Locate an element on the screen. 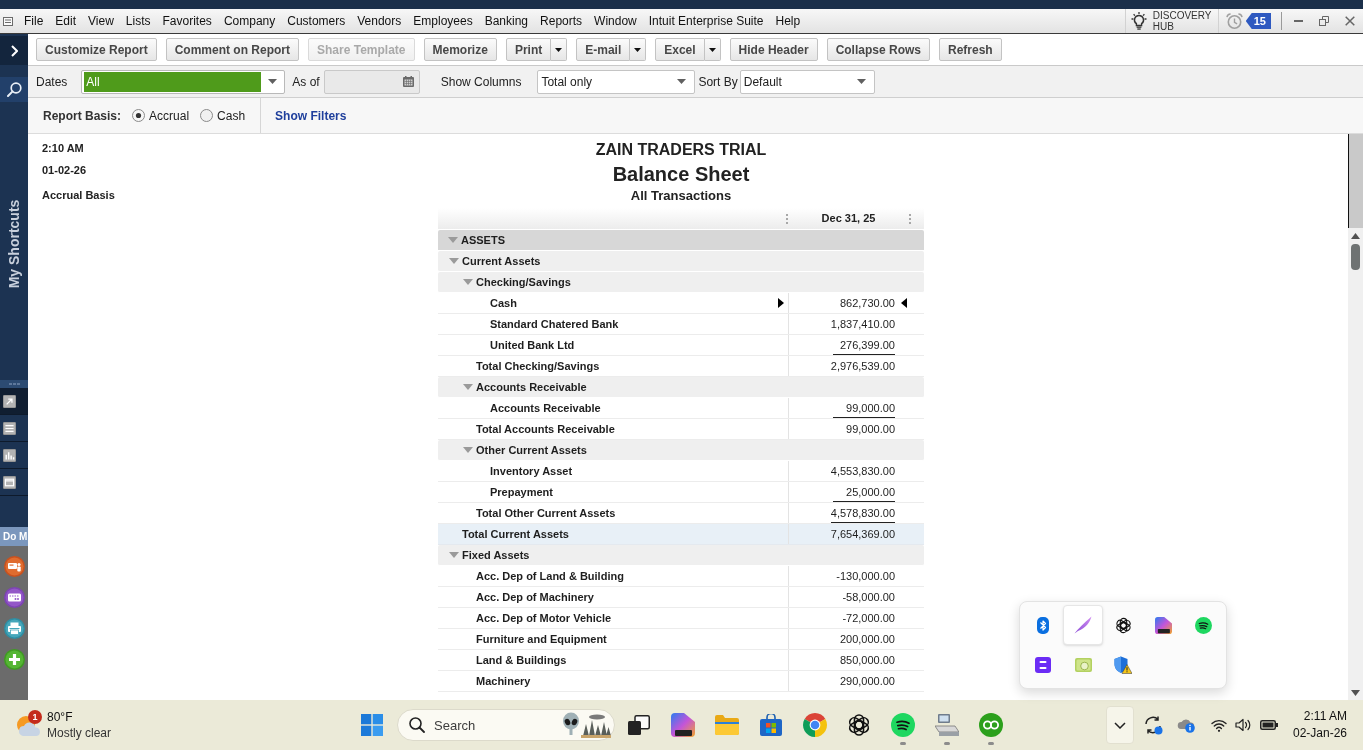  amount-value: 25,000.00 is located at coordinates (864, 493).